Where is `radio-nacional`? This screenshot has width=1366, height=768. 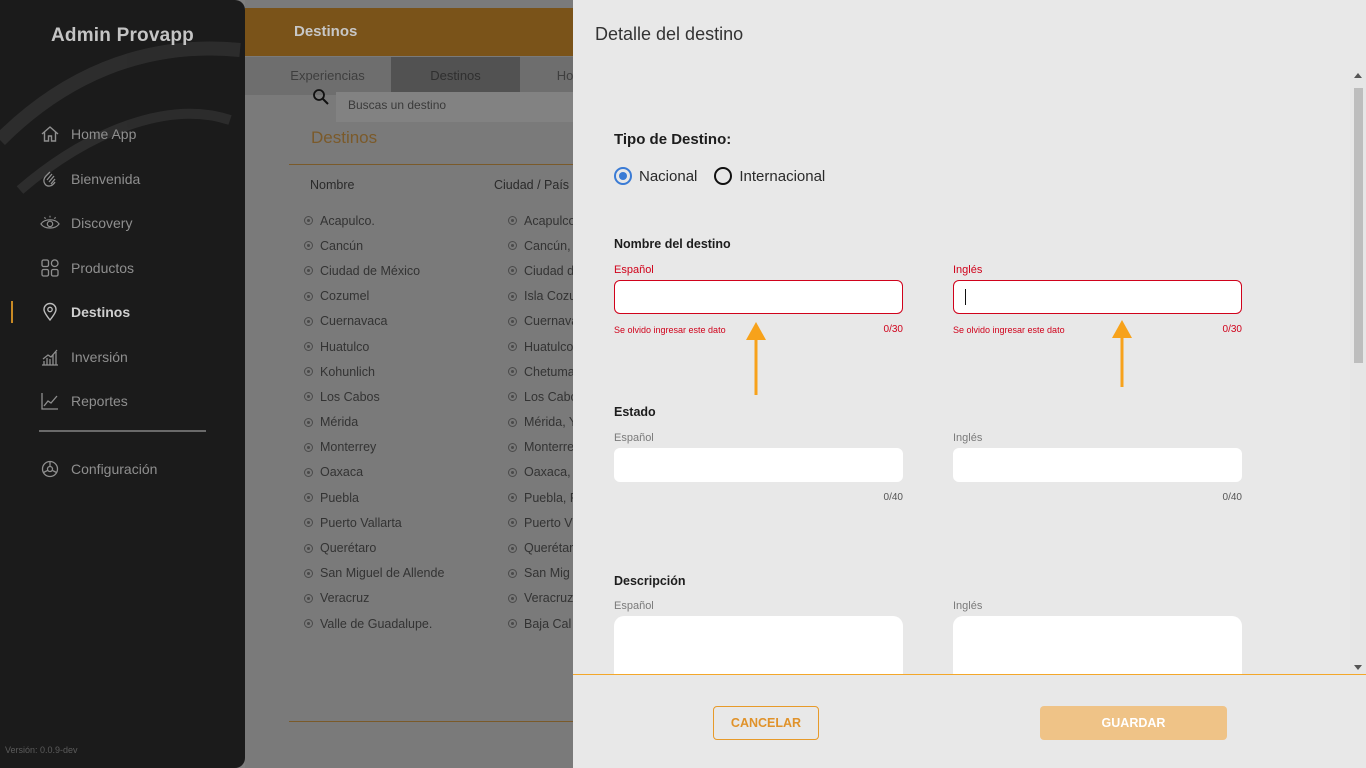
radio-nacional is located at coordinates (623, 176).